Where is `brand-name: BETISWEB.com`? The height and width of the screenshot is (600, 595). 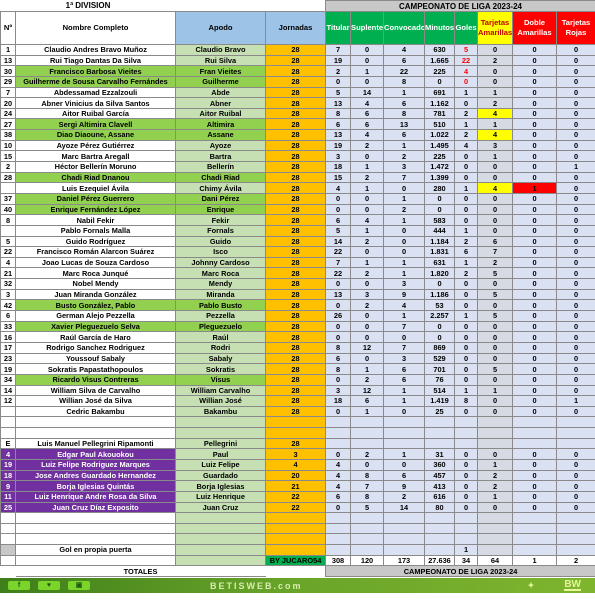
brand-name: BETISWEB.com is located at coordinates (256, 586).